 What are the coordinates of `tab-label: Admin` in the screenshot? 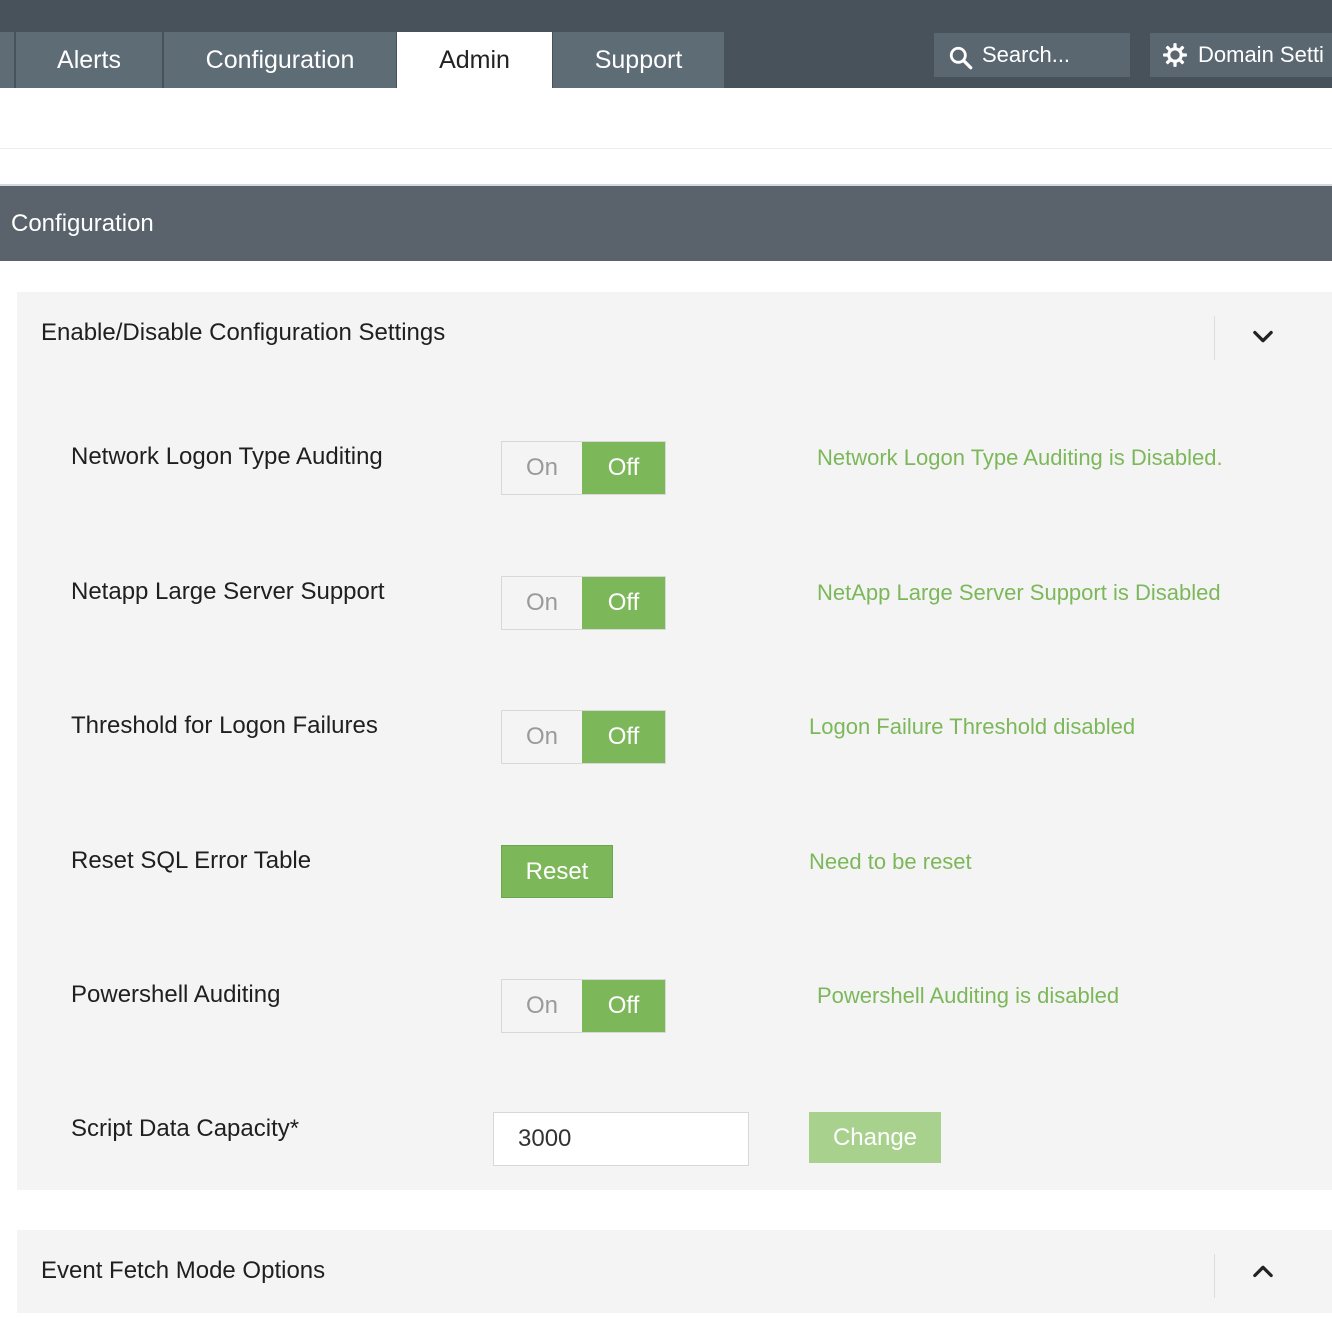 It's located at (474, 59).